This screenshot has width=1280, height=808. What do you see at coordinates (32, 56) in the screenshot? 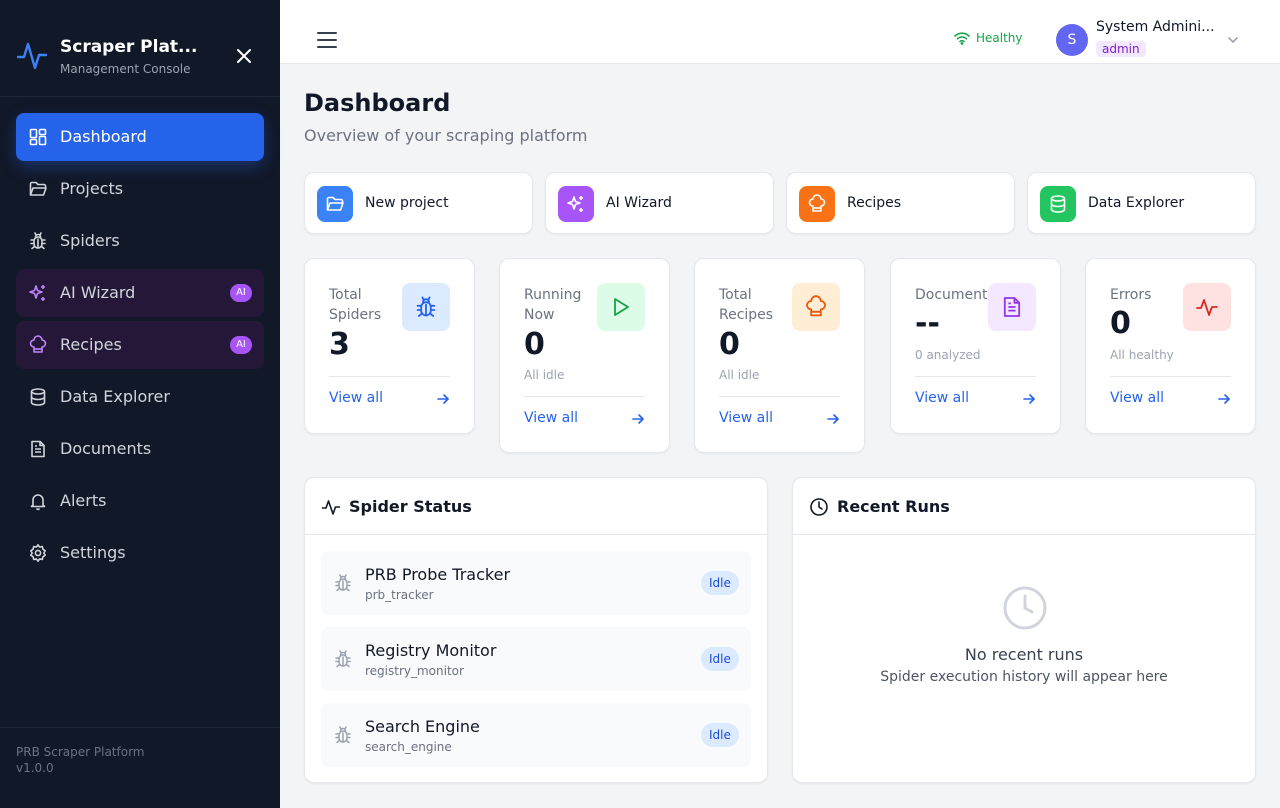
I see `pulse-logo-icon` at bounding box center [32, 56].